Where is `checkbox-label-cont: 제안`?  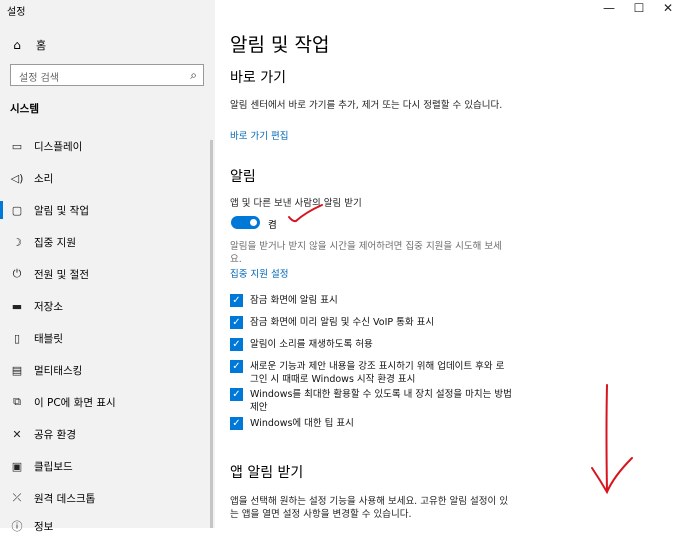
checkbox-label-cont: 제안 is located at coordinates (259, 407).